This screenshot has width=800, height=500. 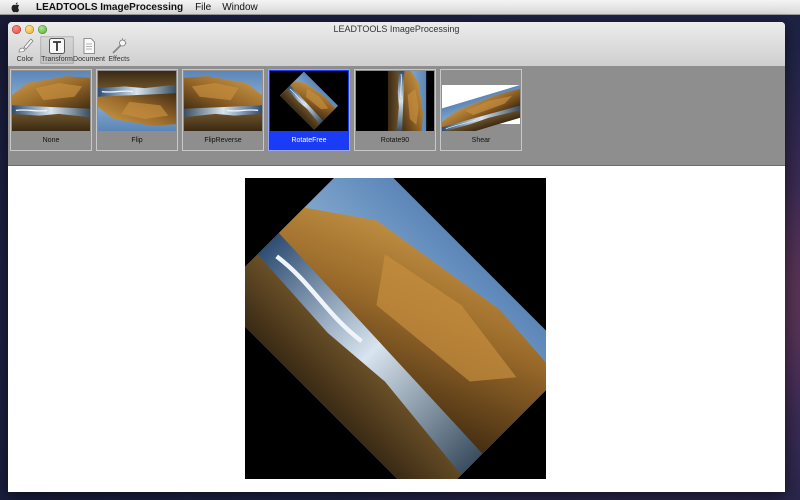 What do you see at coordinates (89, 59) in the screenshot?
I see `toolbar-document-label: Document` at bounding box center [89, 59].